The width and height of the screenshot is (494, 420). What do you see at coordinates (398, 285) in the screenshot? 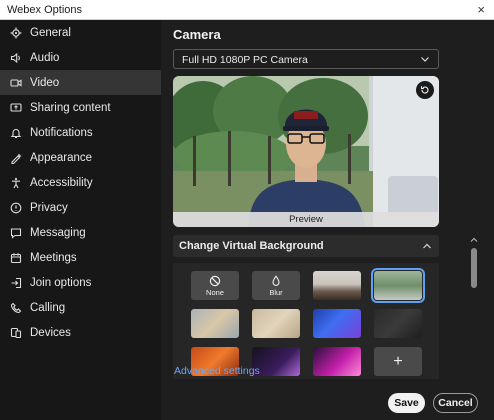
I see `background-thumbnail-selected` at bounding box center [398, 285].